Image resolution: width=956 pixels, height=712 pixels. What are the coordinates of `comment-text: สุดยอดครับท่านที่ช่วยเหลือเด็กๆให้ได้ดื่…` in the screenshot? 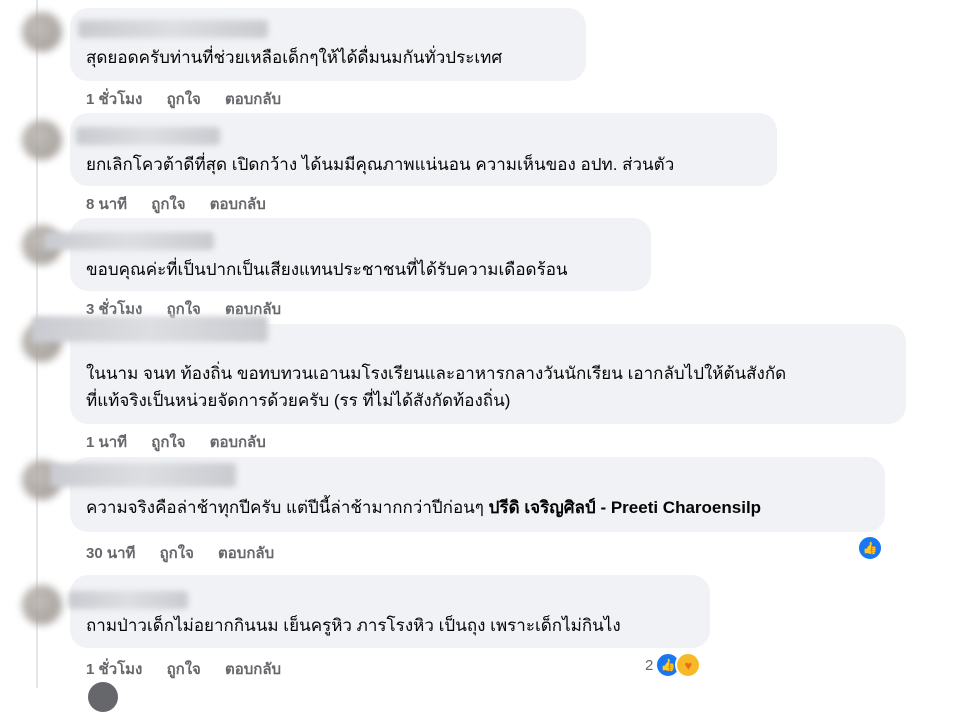 It's located at (294, 57).